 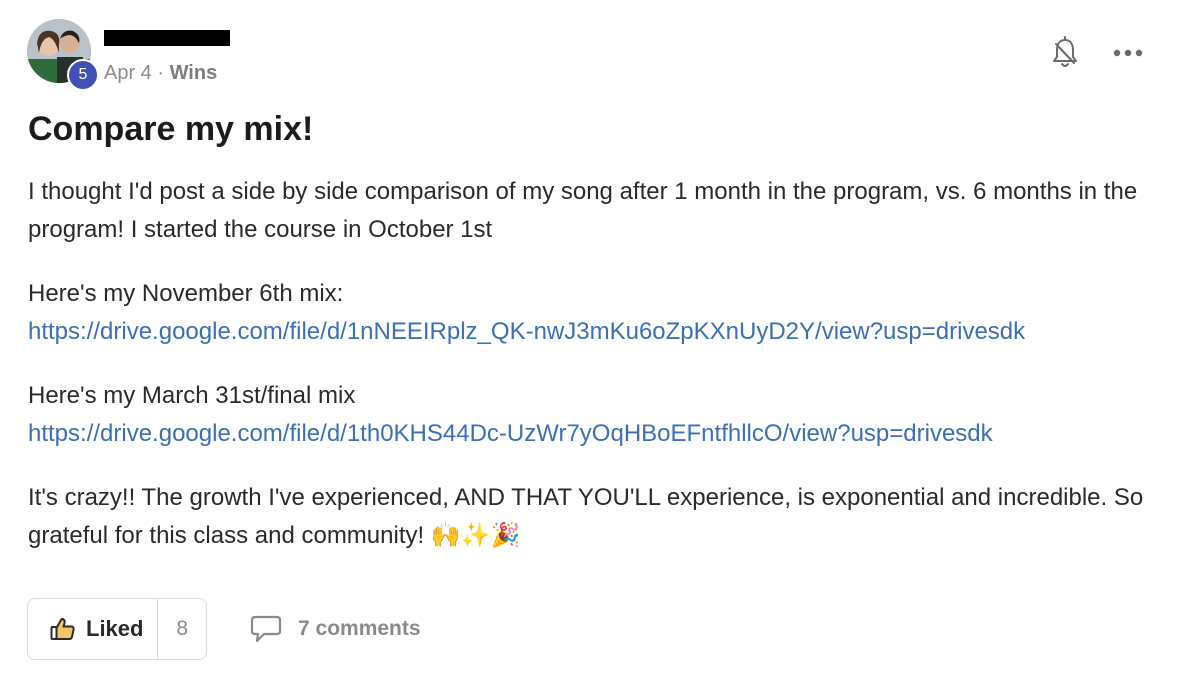 I want to click on like-count: 8, so click(x=182, y=629).